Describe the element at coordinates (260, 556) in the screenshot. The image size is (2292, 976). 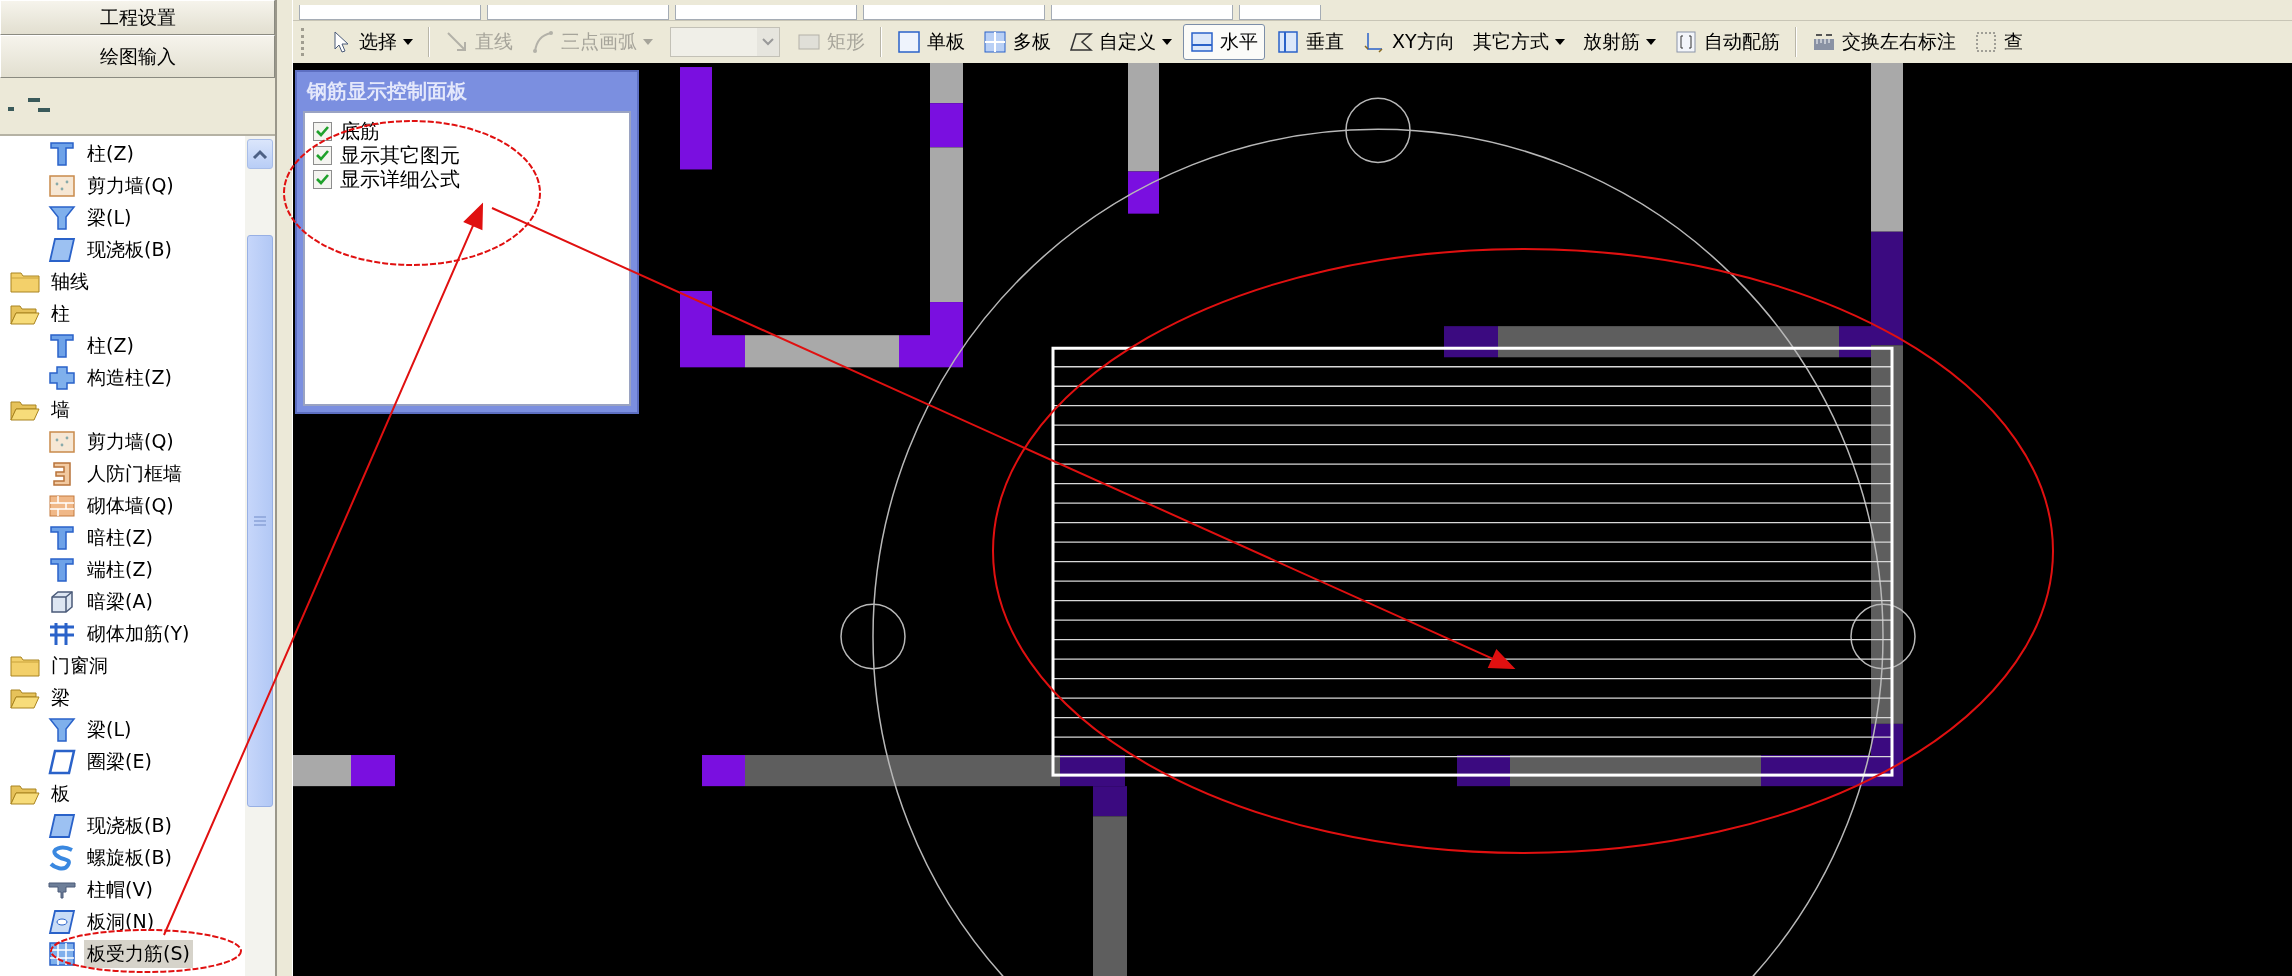
I see `scrollbar` at that location.